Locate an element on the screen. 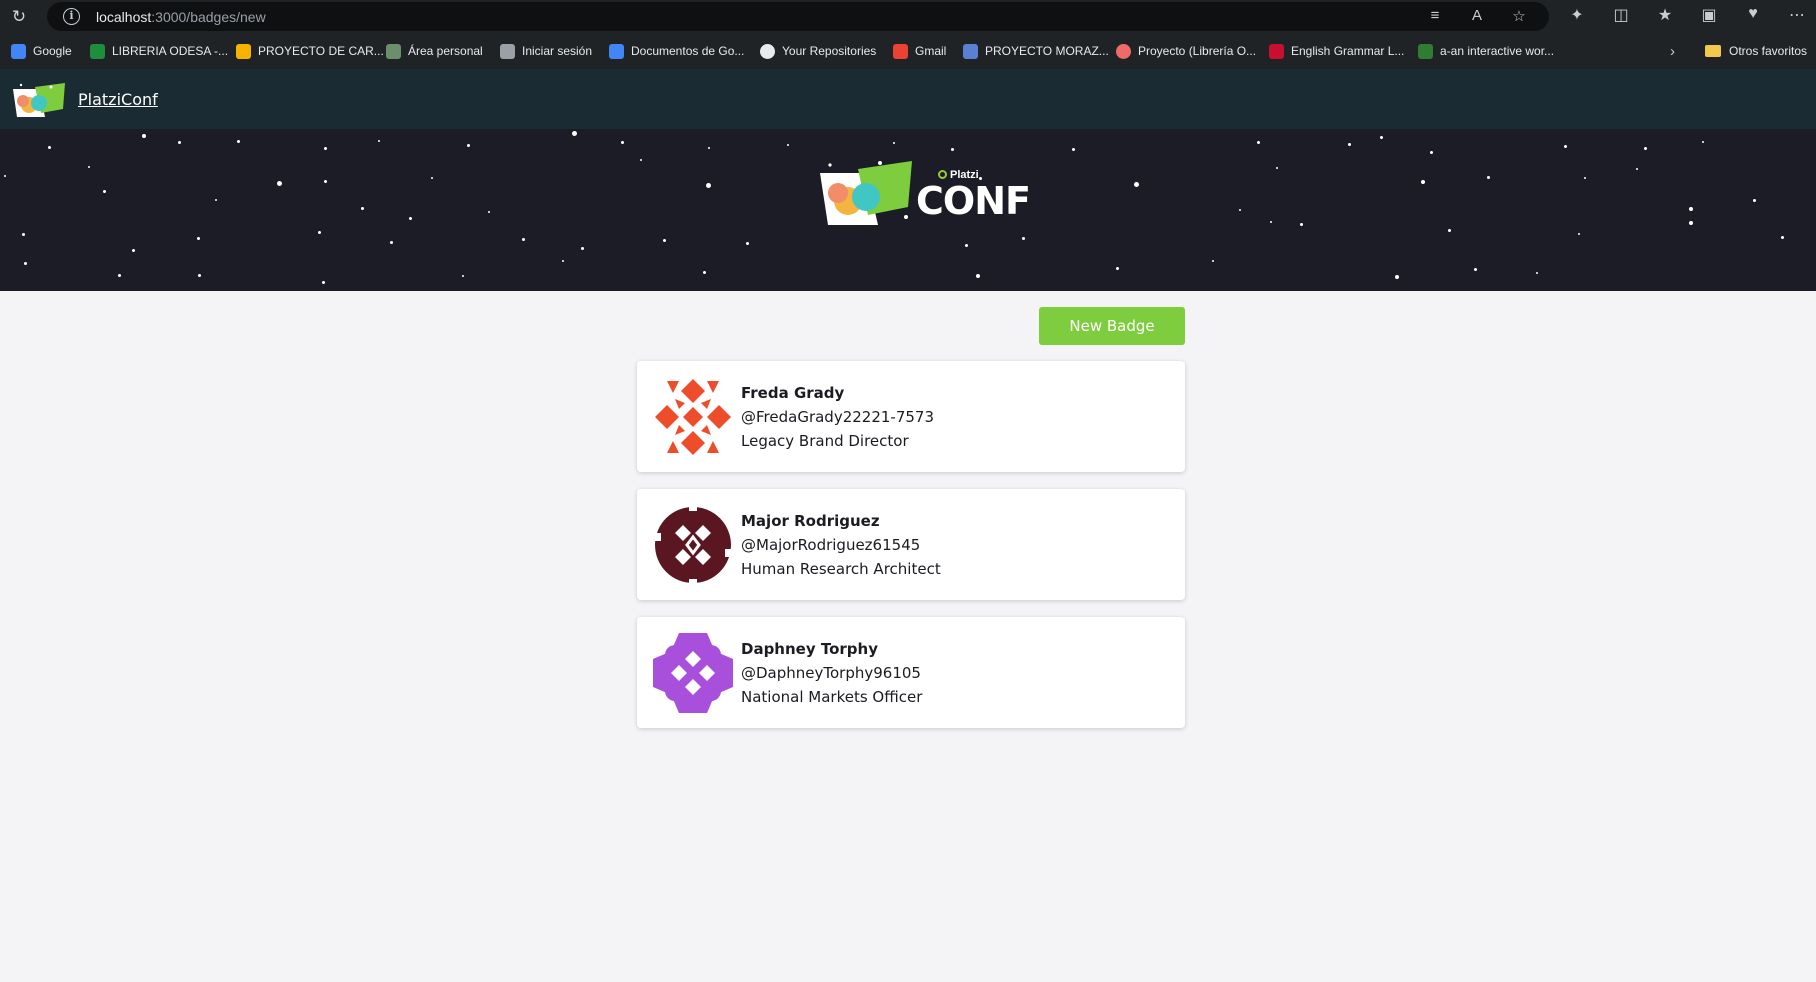  performance-icon: ♥ is located at coordinates (1753, 15).